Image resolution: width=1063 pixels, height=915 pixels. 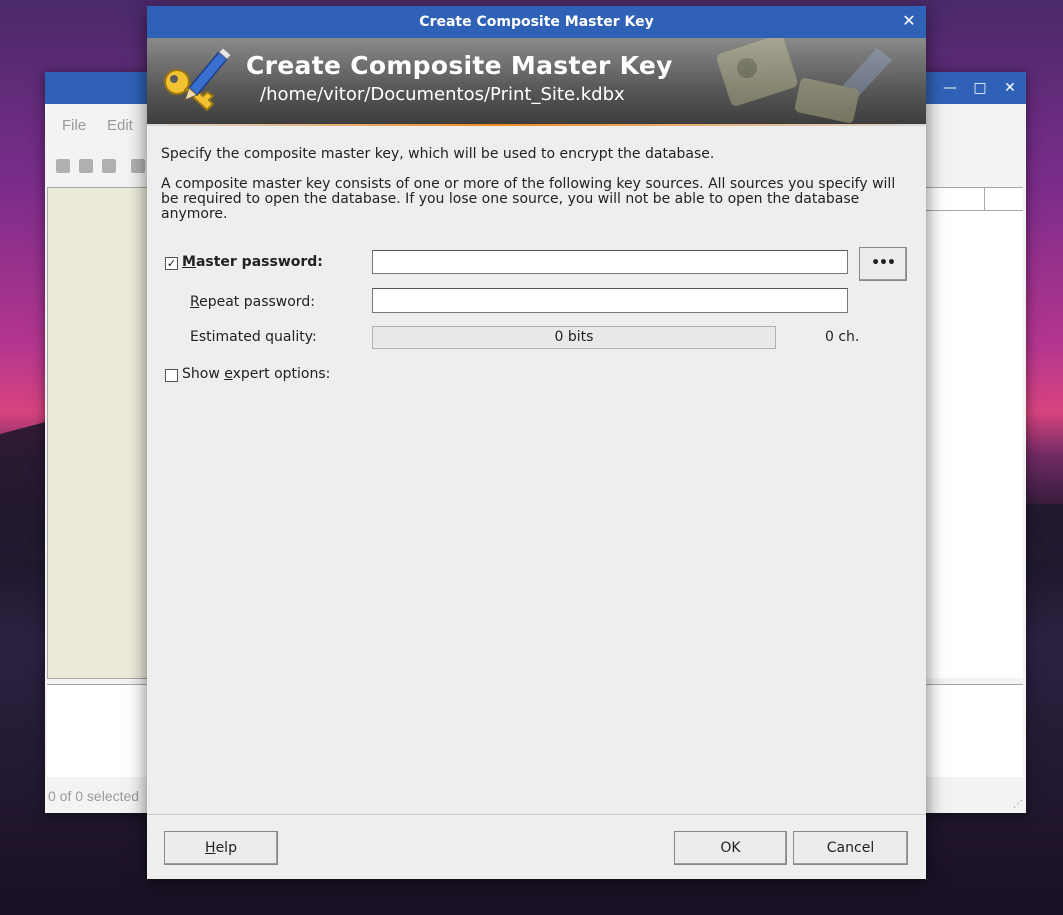 I want to click on group-tree-pane, so click(x=99, y=433).